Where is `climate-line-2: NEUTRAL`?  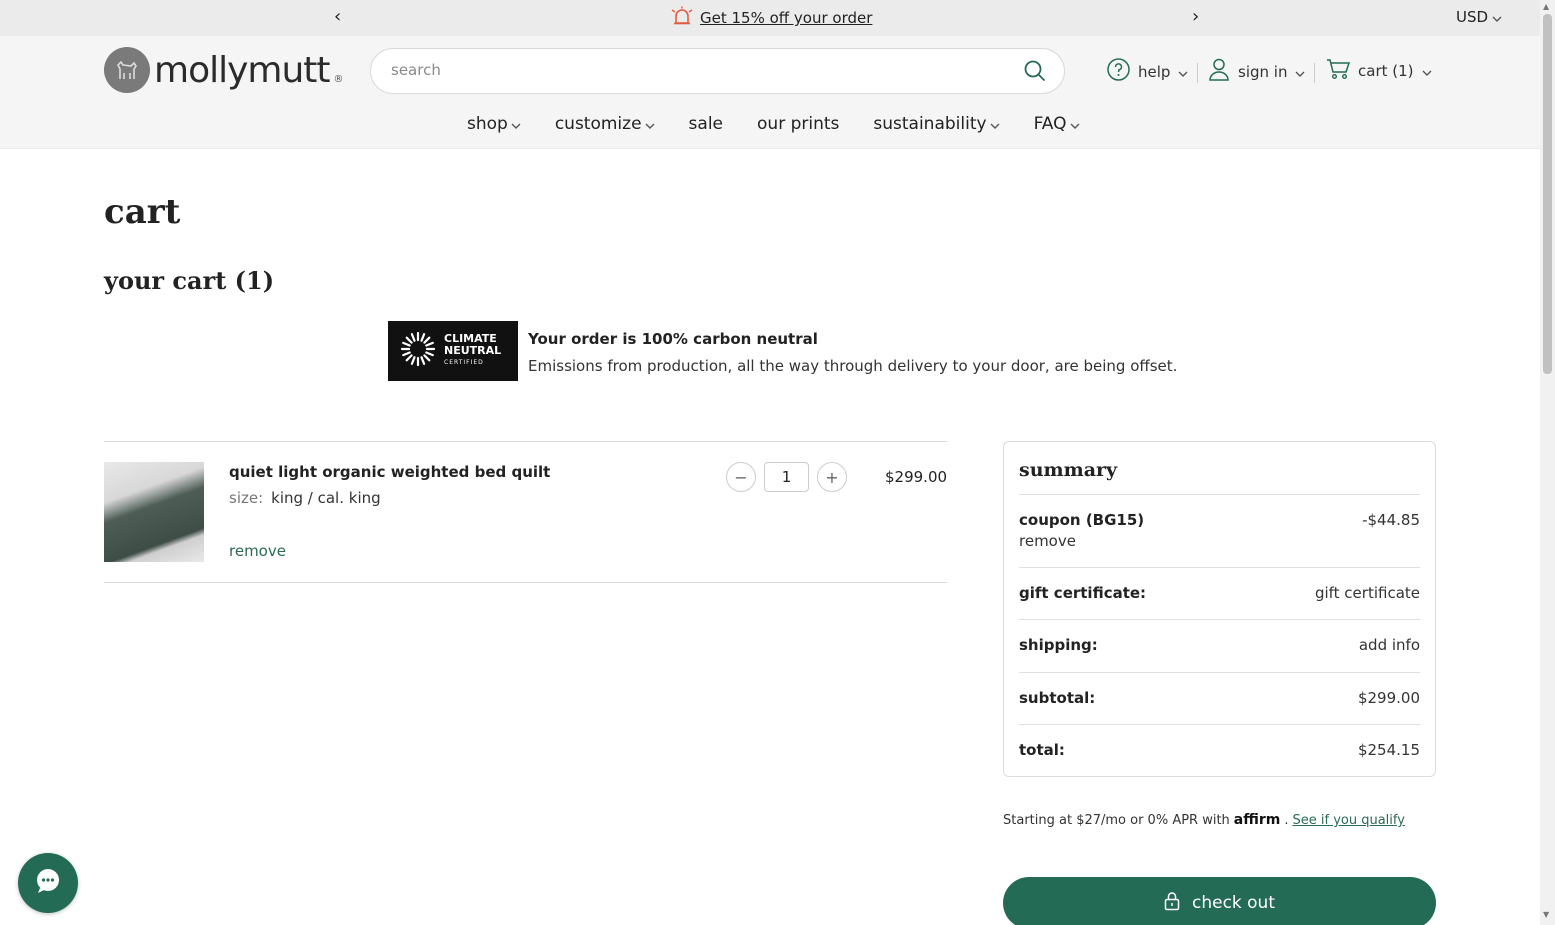
climate-line-2: NEUTRAL is located at coordinates (473, 350).